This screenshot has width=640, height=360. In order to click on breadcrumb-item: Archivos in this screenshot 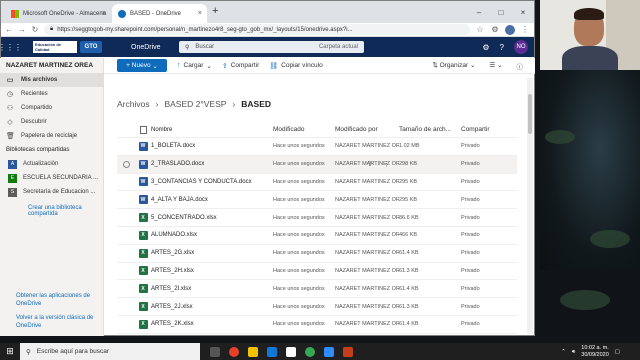, I will do `click(133, 104)`.